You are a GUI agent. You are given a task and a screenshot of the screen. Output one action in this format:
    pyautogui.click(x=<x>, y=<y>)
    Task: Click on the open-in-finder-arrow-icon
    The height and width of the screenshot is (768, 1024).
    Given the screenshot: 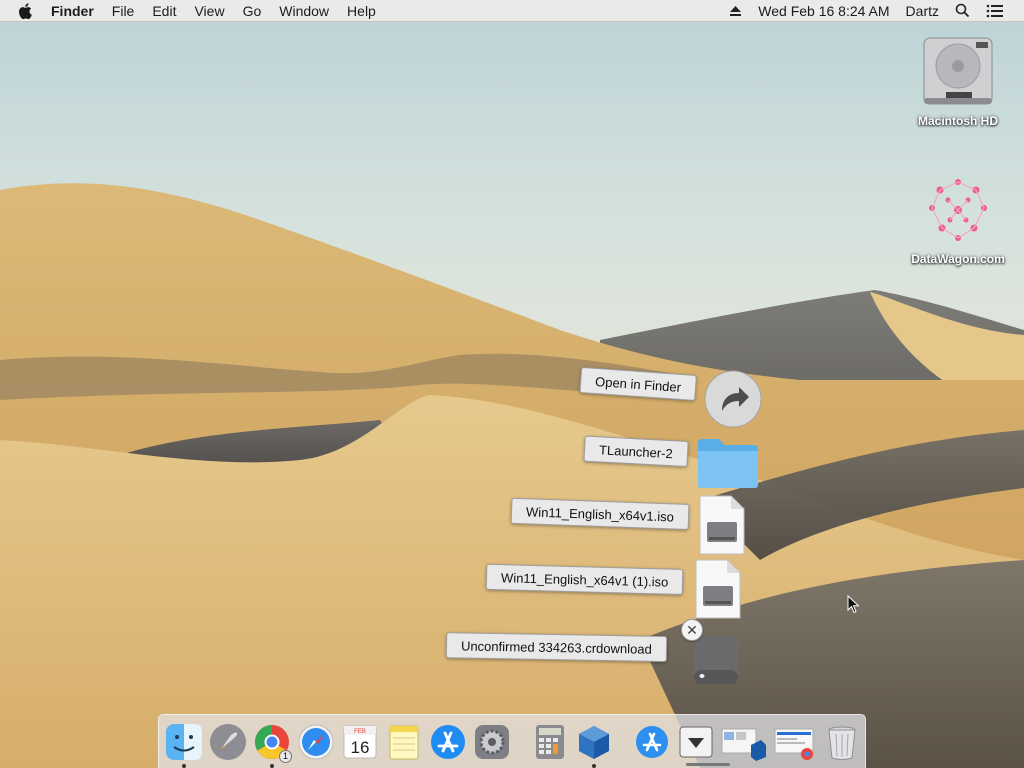 What is the action you would take?
    pyautogui.click(x=733, y=399)
    